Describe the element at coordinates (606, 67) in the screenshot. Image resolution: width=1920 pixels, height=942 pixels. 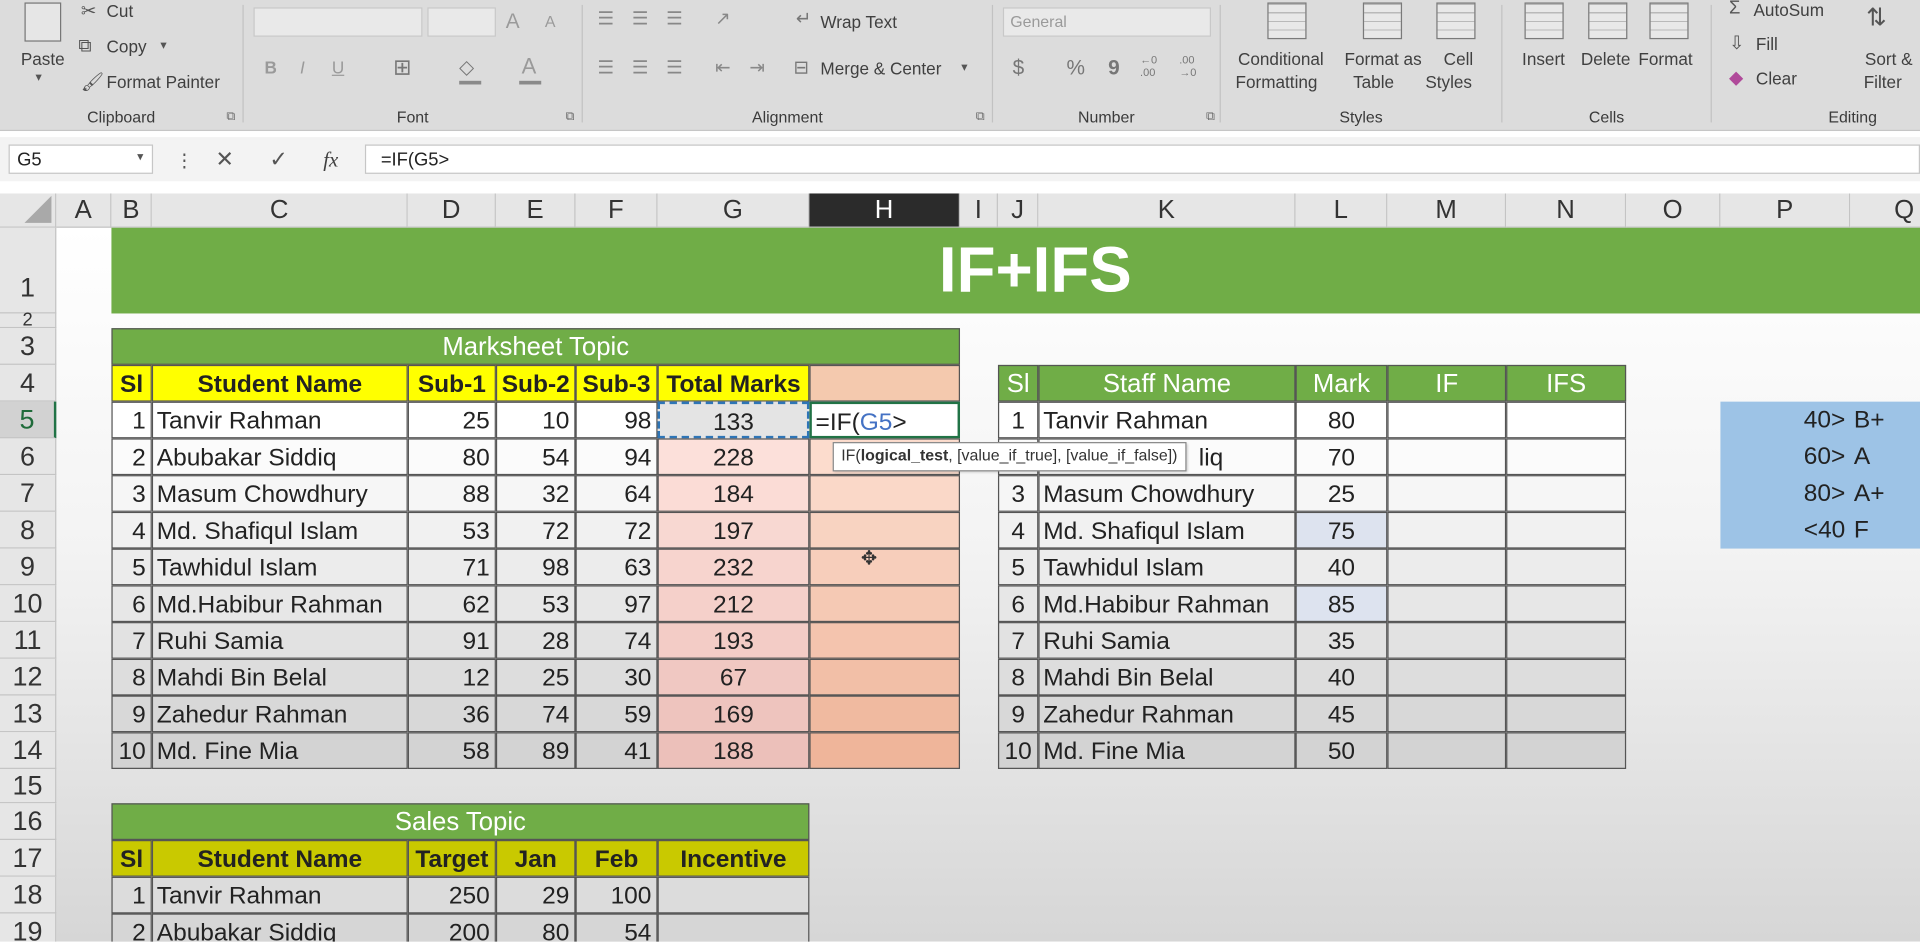
I see `align-left-icon: ☰` at that location.